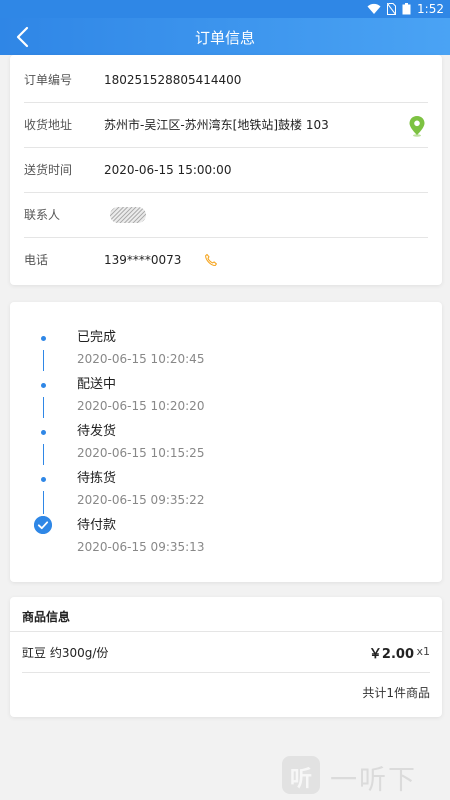  Describe the element at coordinates (46, 617) in the screenshot. I see `goods-section-title: 商品信息` at that location.